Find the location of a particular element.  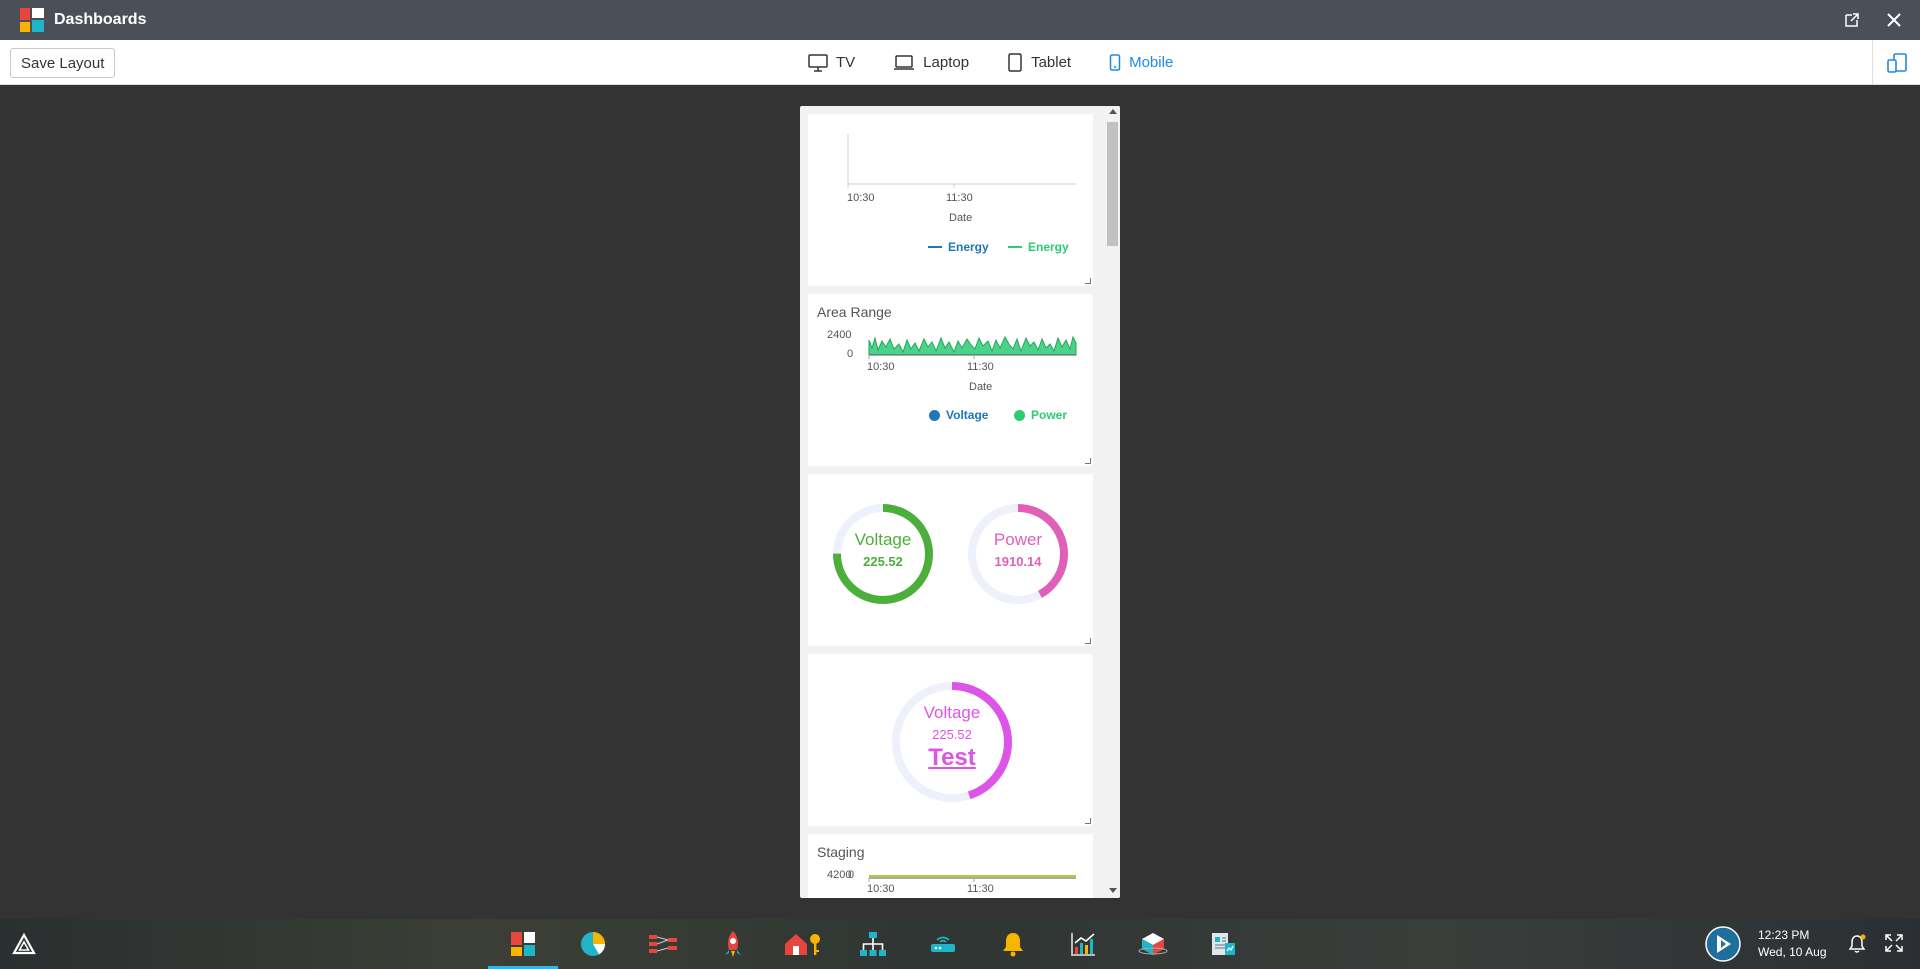

device-tv: TV is located at coordinates (832, 62).